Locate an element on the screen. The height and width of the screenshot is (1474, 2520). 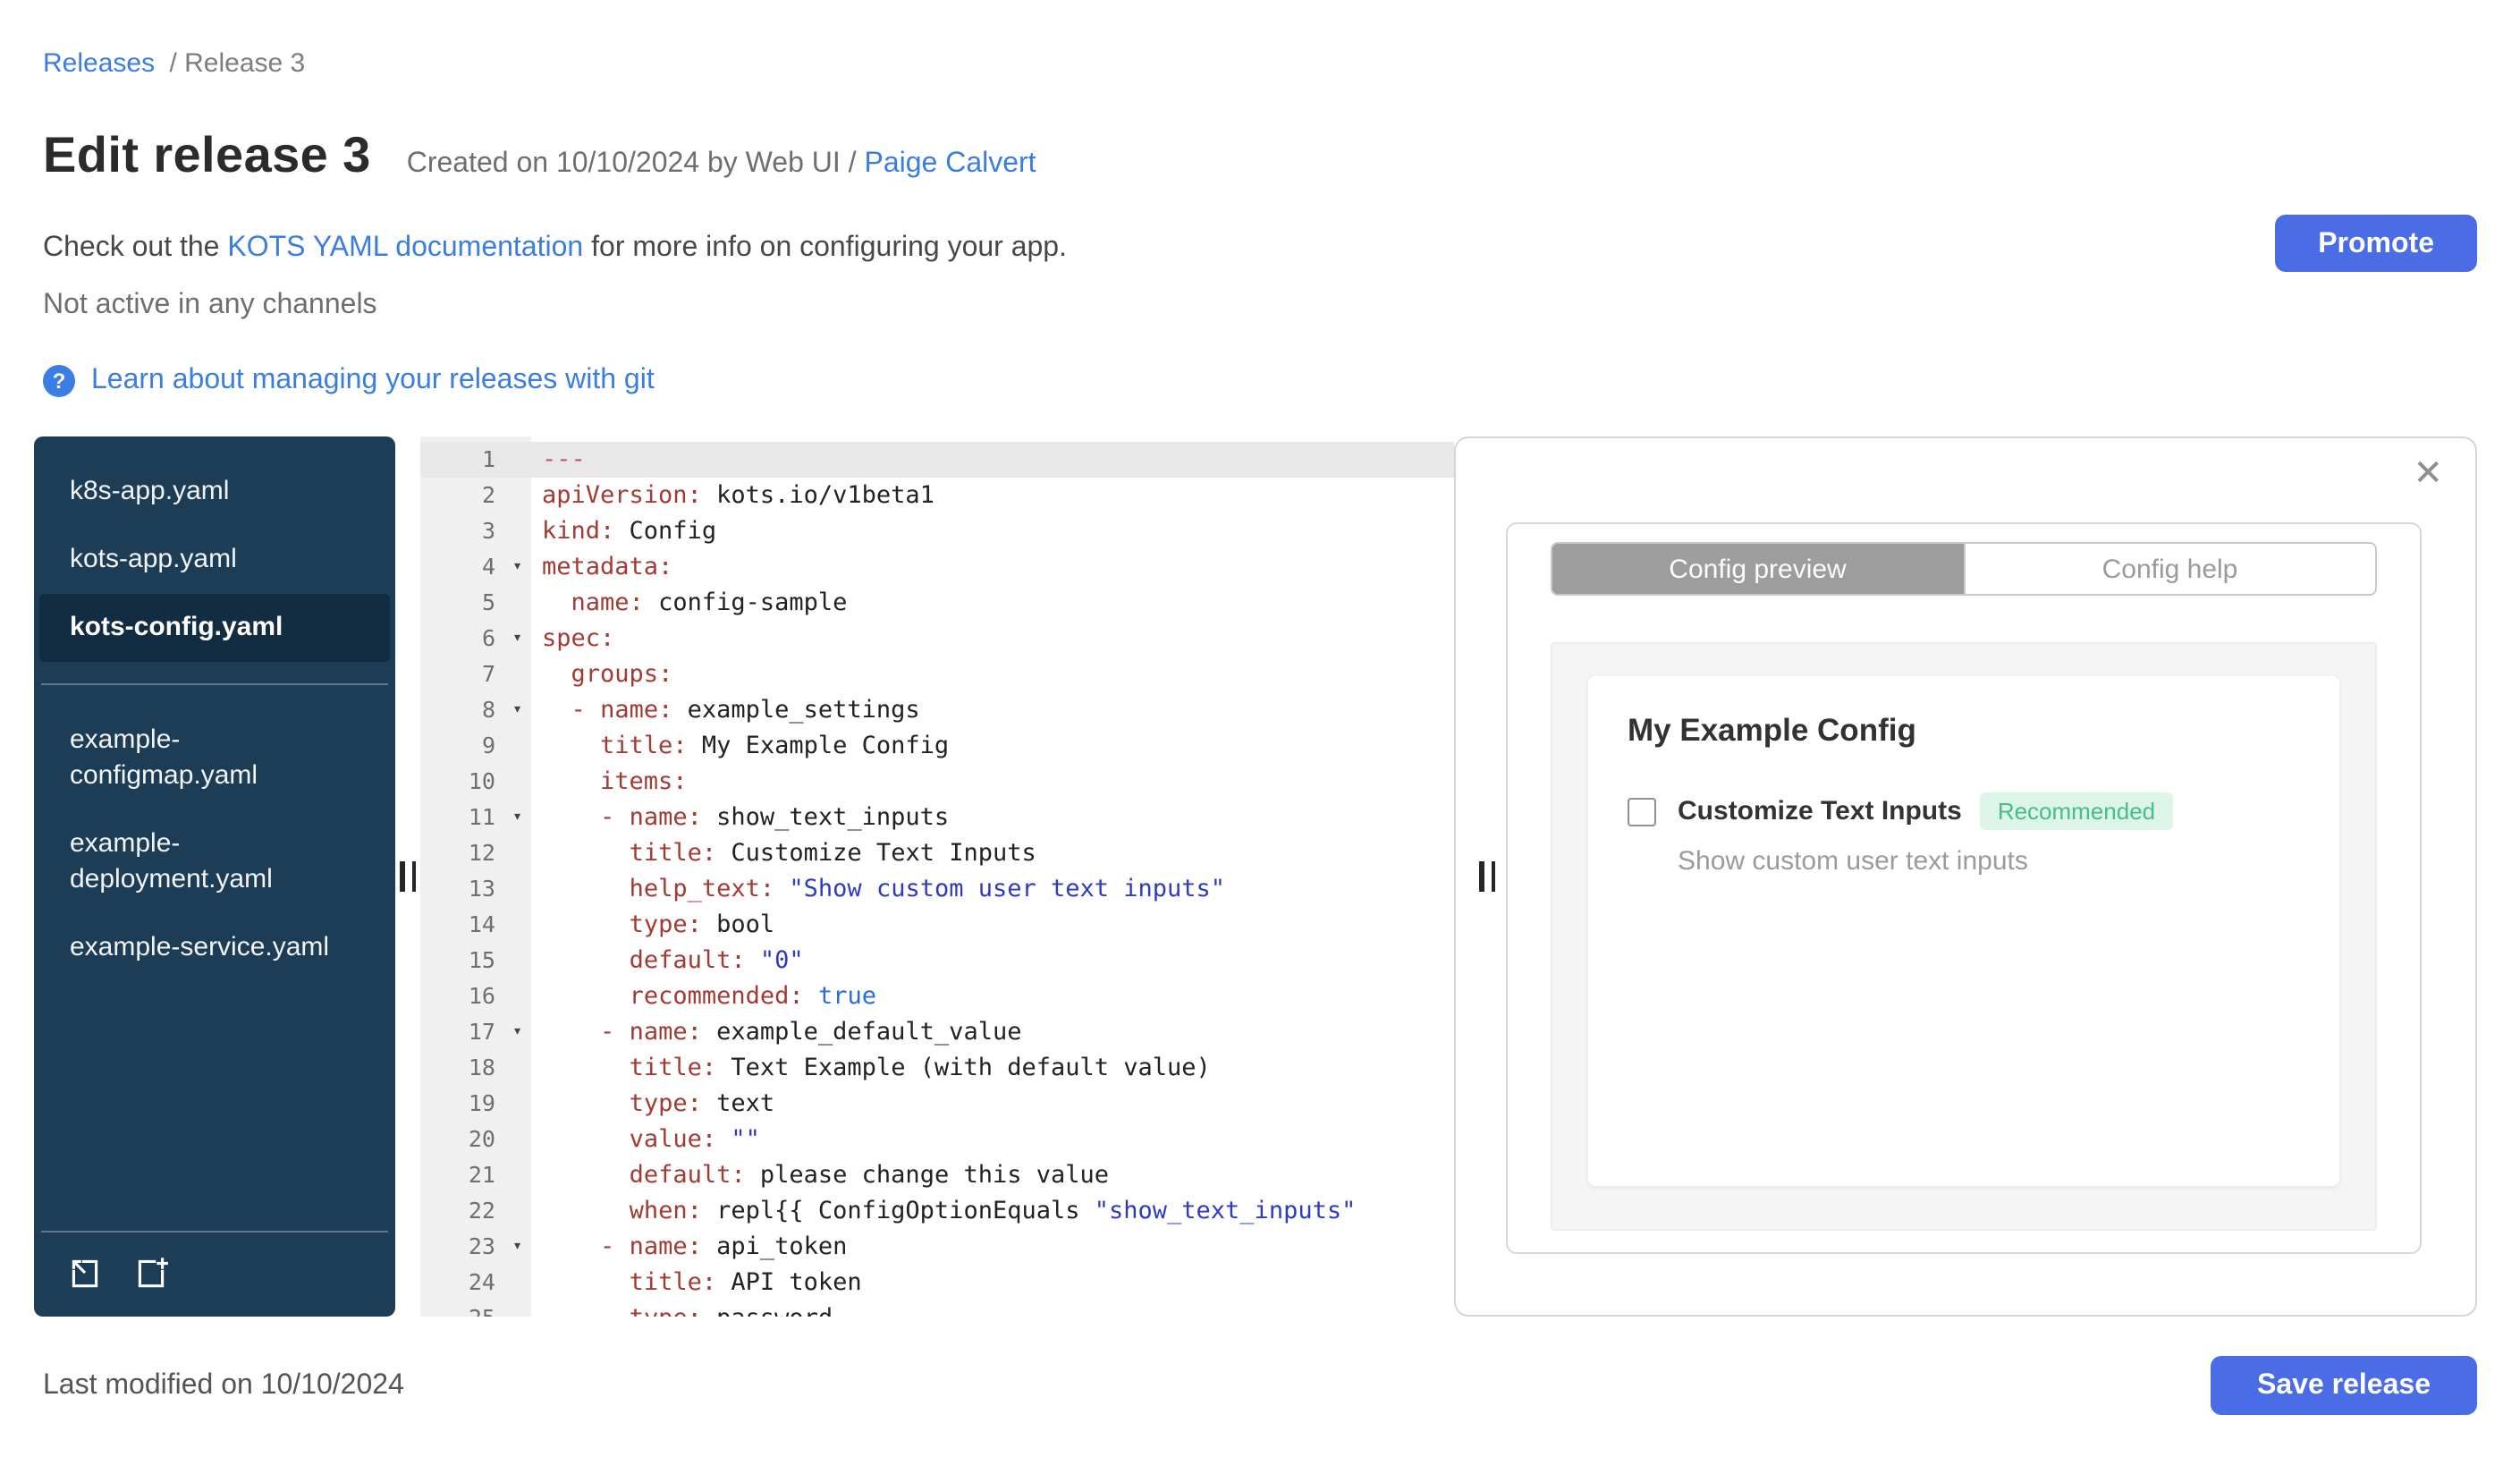
code-line-15: 15 default: "0" is located at coordinates (937, 961).